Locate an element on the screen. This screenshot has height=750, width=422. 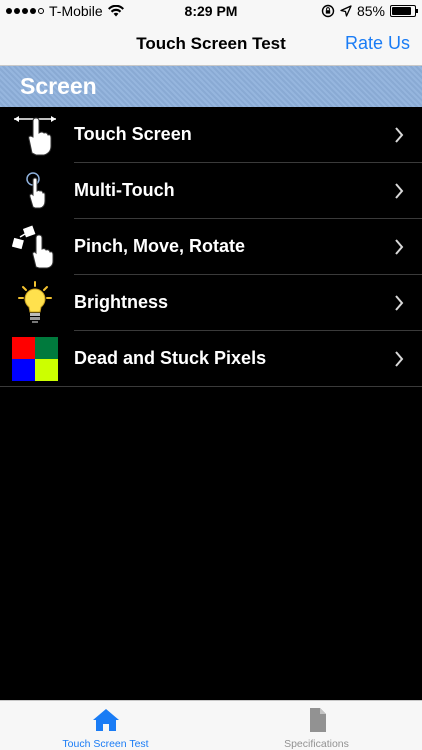
tab-touch-screen-test: Touch Screen Test is located at coordinates (105, 725).